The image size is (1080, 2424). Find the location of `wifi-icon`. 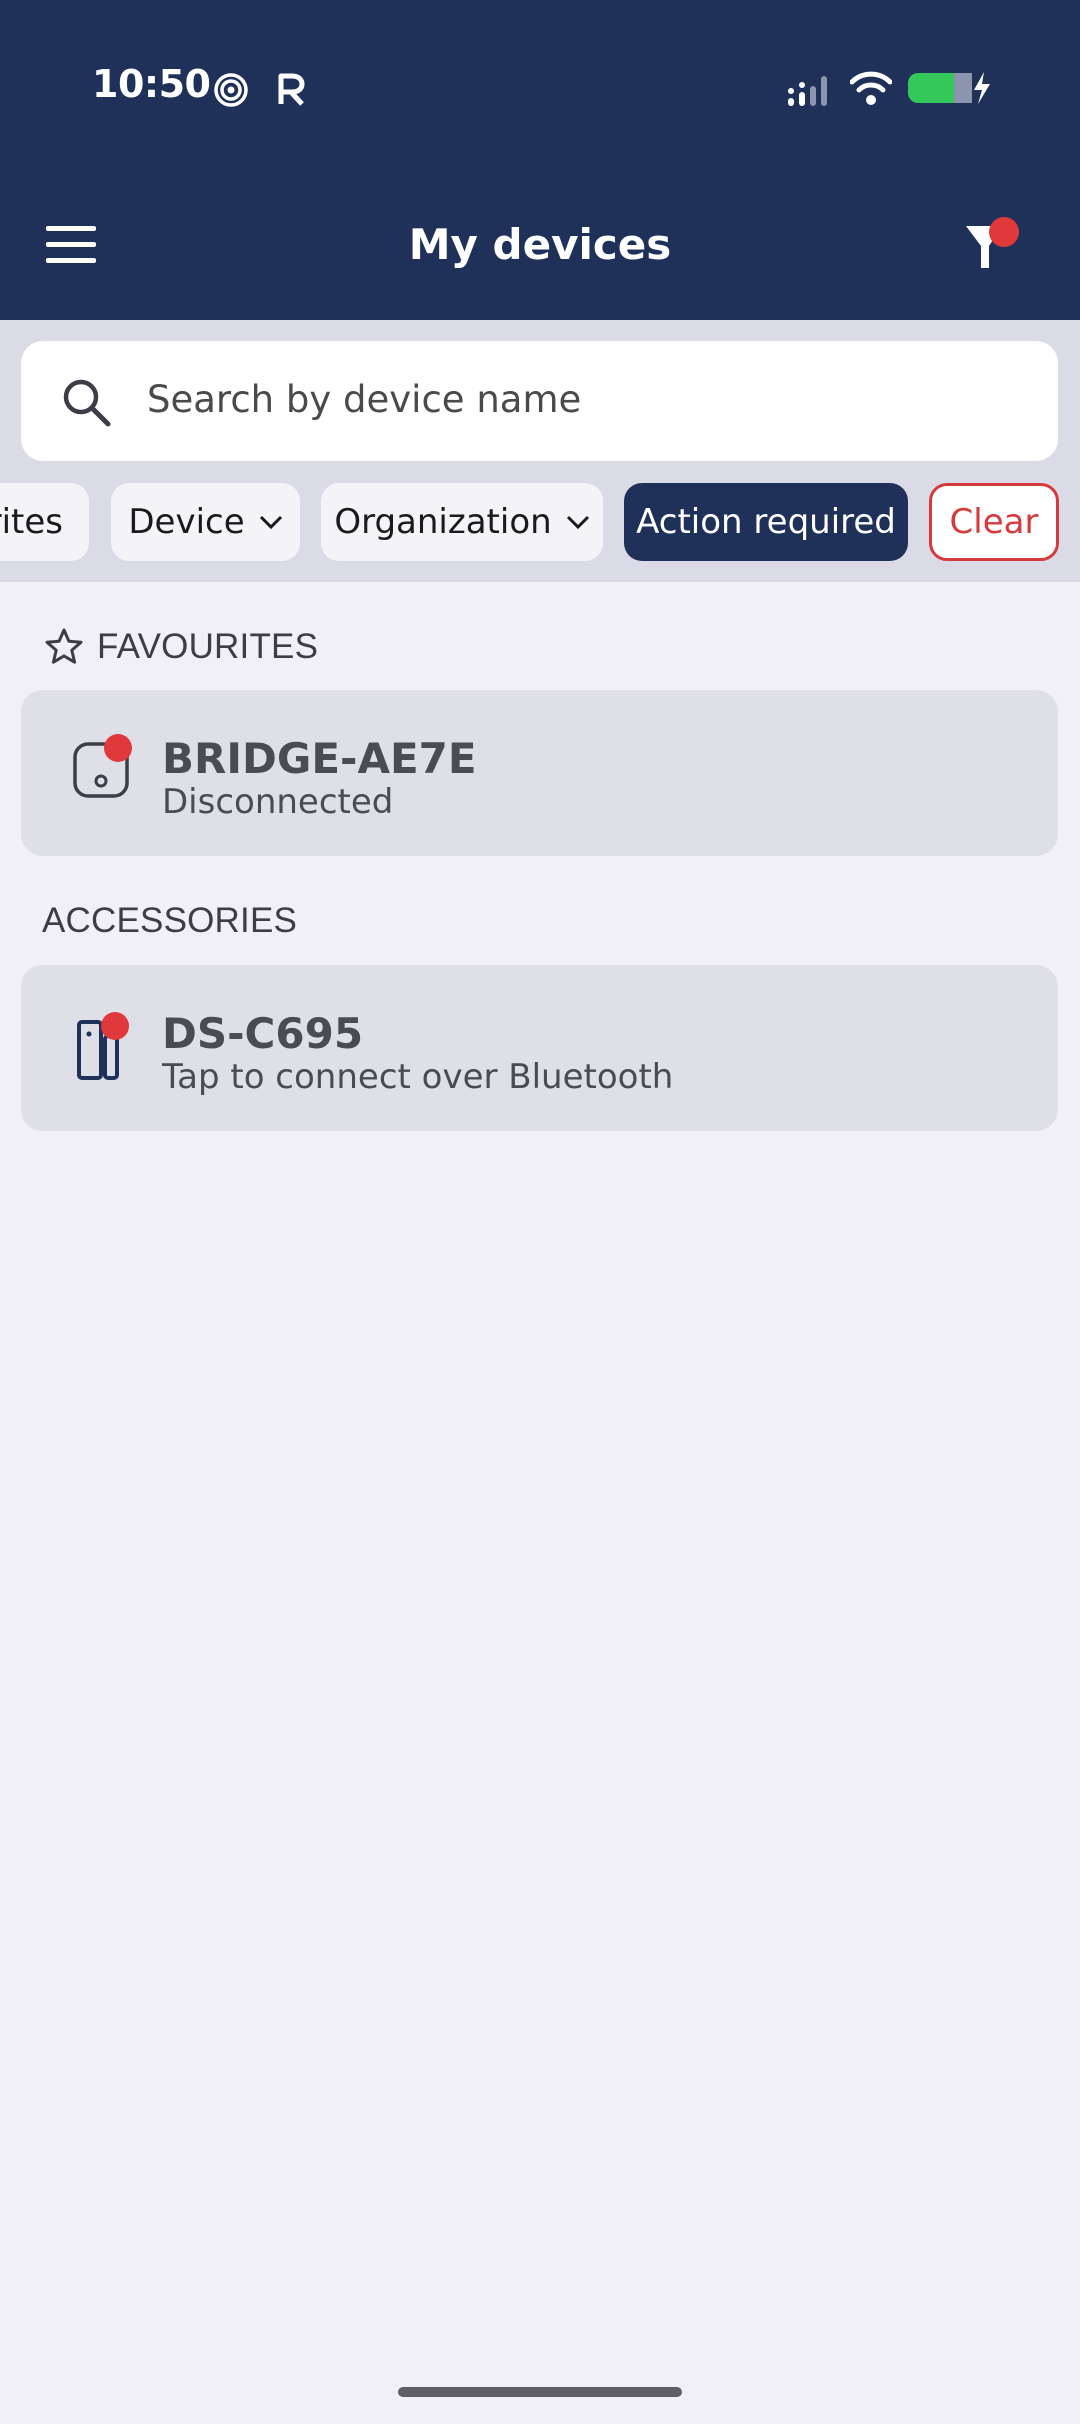

wifi-icon is located at coordinates (871, 88).